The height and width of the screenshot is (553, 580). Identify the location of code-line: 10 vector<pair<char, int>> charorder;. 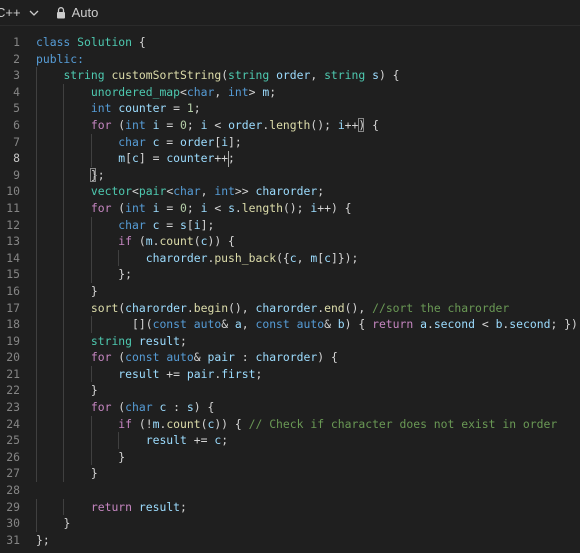
(290, 191).